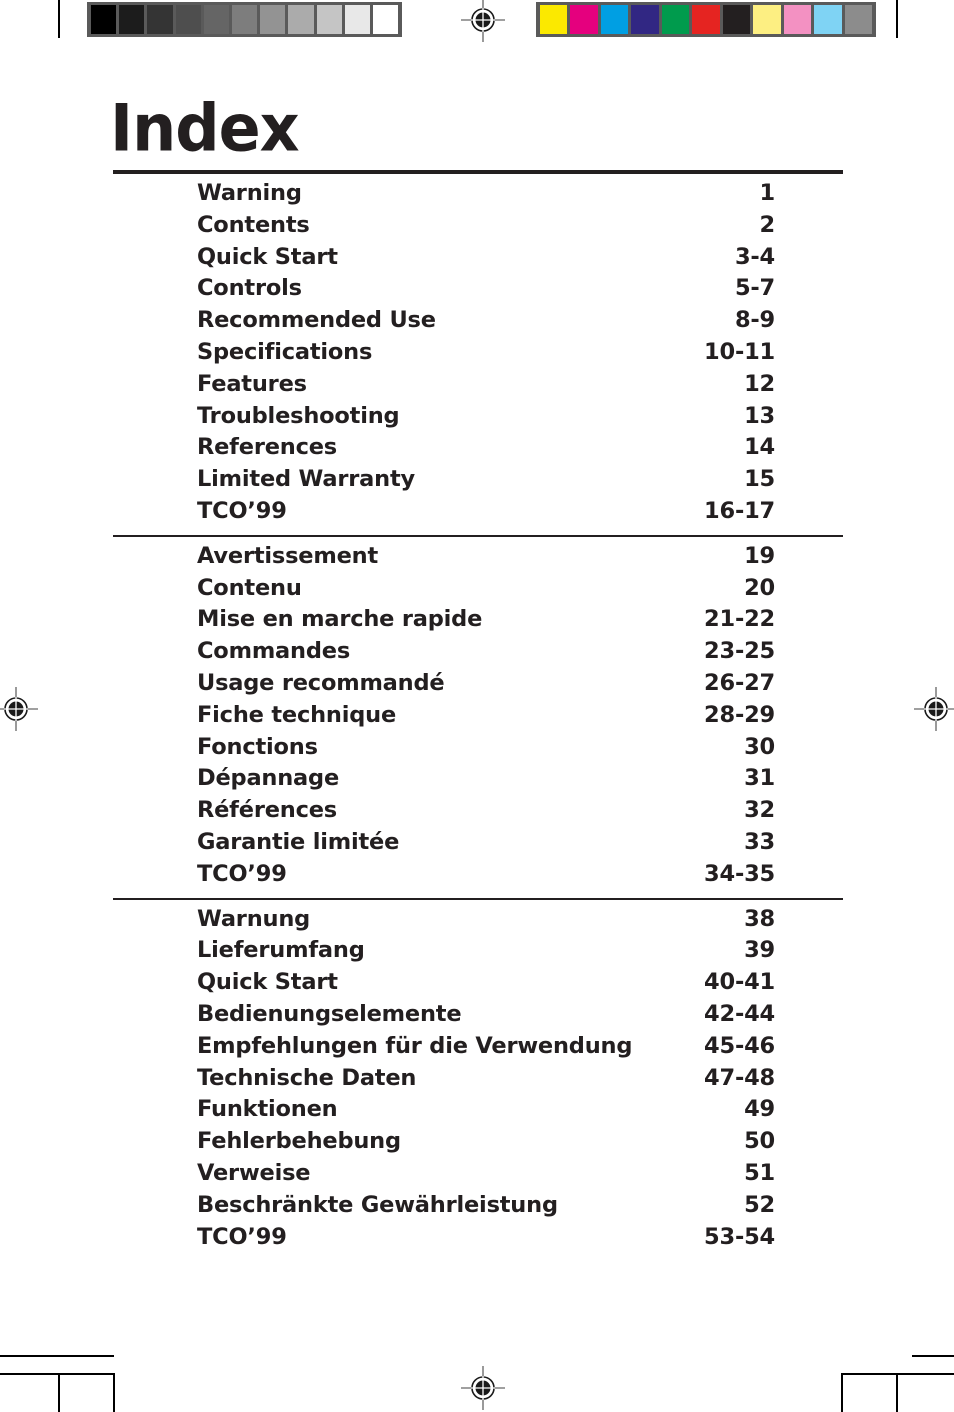 Image resolution: width=954 pixels, height=1412 pixels. I want to click on index-entry-pages: 3-4, so click(754, 256).